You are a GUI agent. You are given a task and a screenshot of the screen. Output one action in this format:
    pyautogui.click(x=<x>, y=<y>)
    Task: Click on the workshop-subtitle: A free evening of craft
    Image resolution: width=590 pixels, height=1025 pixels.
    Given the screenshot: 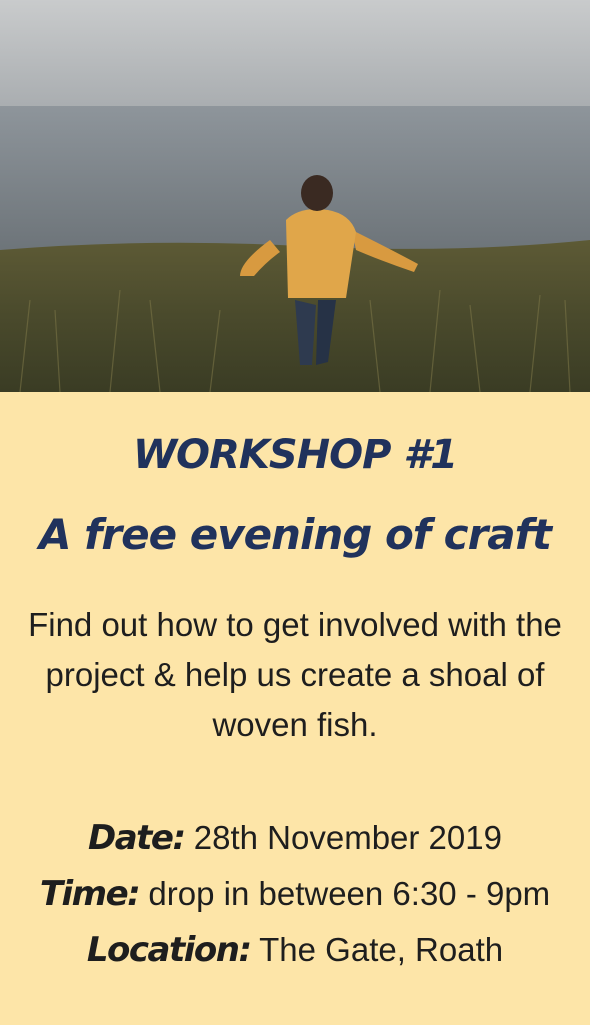 What is the action you would take?
    pyautogui.click(x=295, y=534)
    